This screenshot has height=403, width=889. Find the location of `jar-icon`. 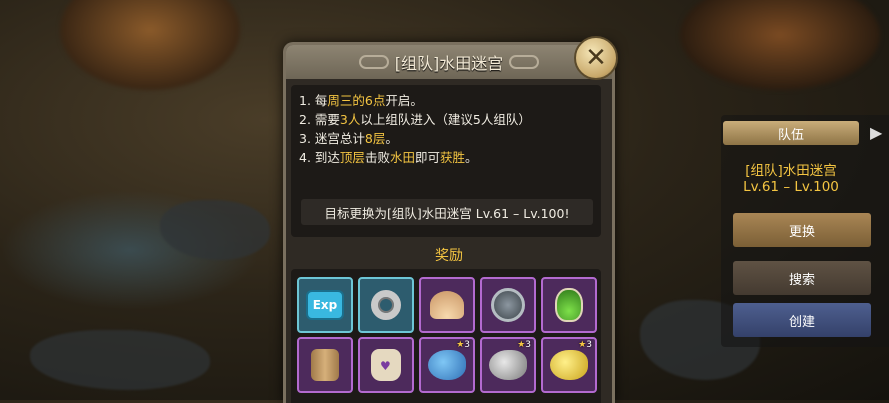

jar-icon is located at coordinates (386, 365).